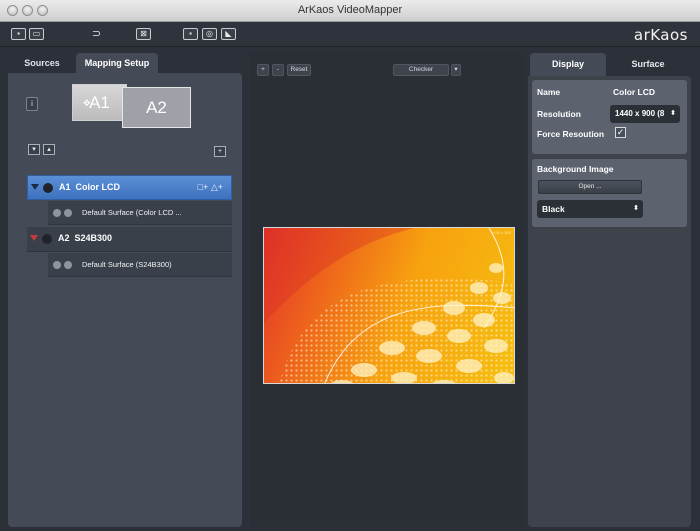  What do you see at coordinates (65, 187) in the screenshot?
I see `display-id: A1` at bounding box center [65, 187].